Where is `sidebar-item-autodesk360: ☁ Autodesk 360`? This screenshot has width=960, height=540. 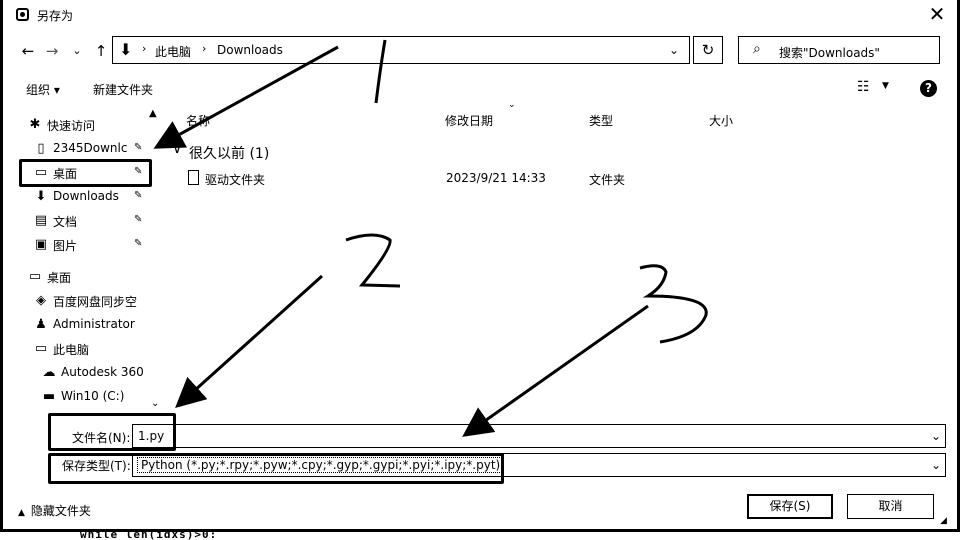 sidebar-item-autodesk360: ☁ Autodesk 360 is located at coordinates (103, 373).